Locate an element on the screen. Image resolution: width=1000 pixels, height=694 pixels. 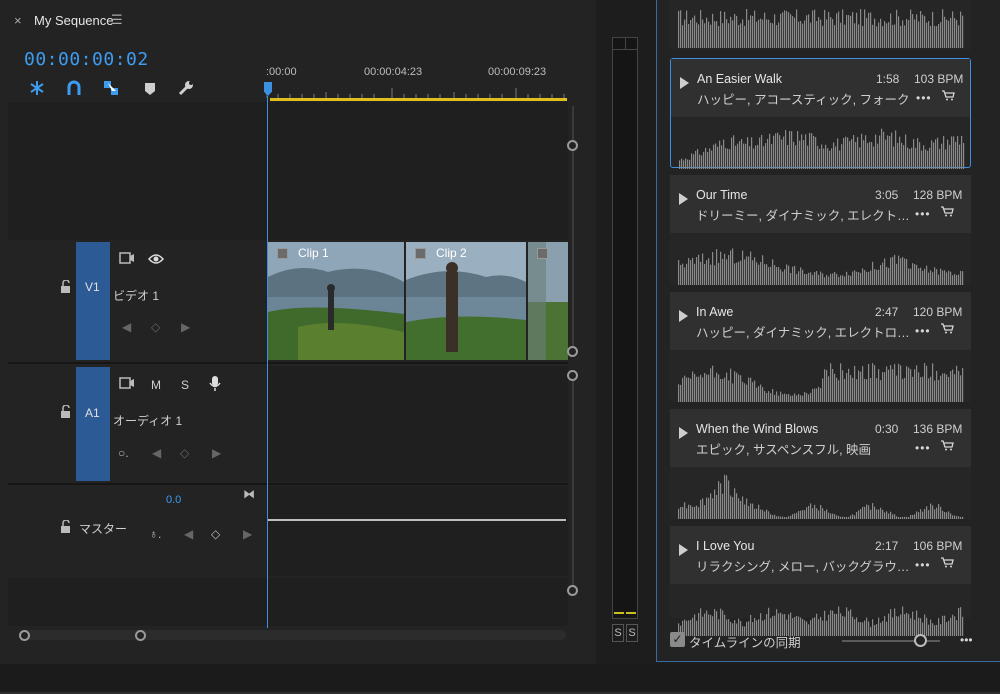
song-title: Our Time is located at coordinates (721, 195).